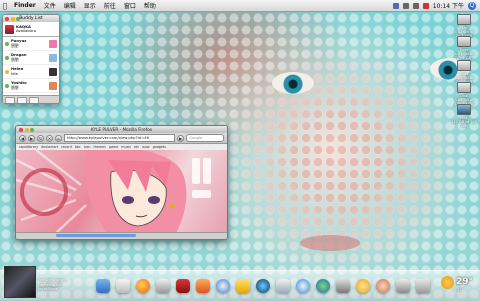  I want to click on face-icon, so click(383, 286).